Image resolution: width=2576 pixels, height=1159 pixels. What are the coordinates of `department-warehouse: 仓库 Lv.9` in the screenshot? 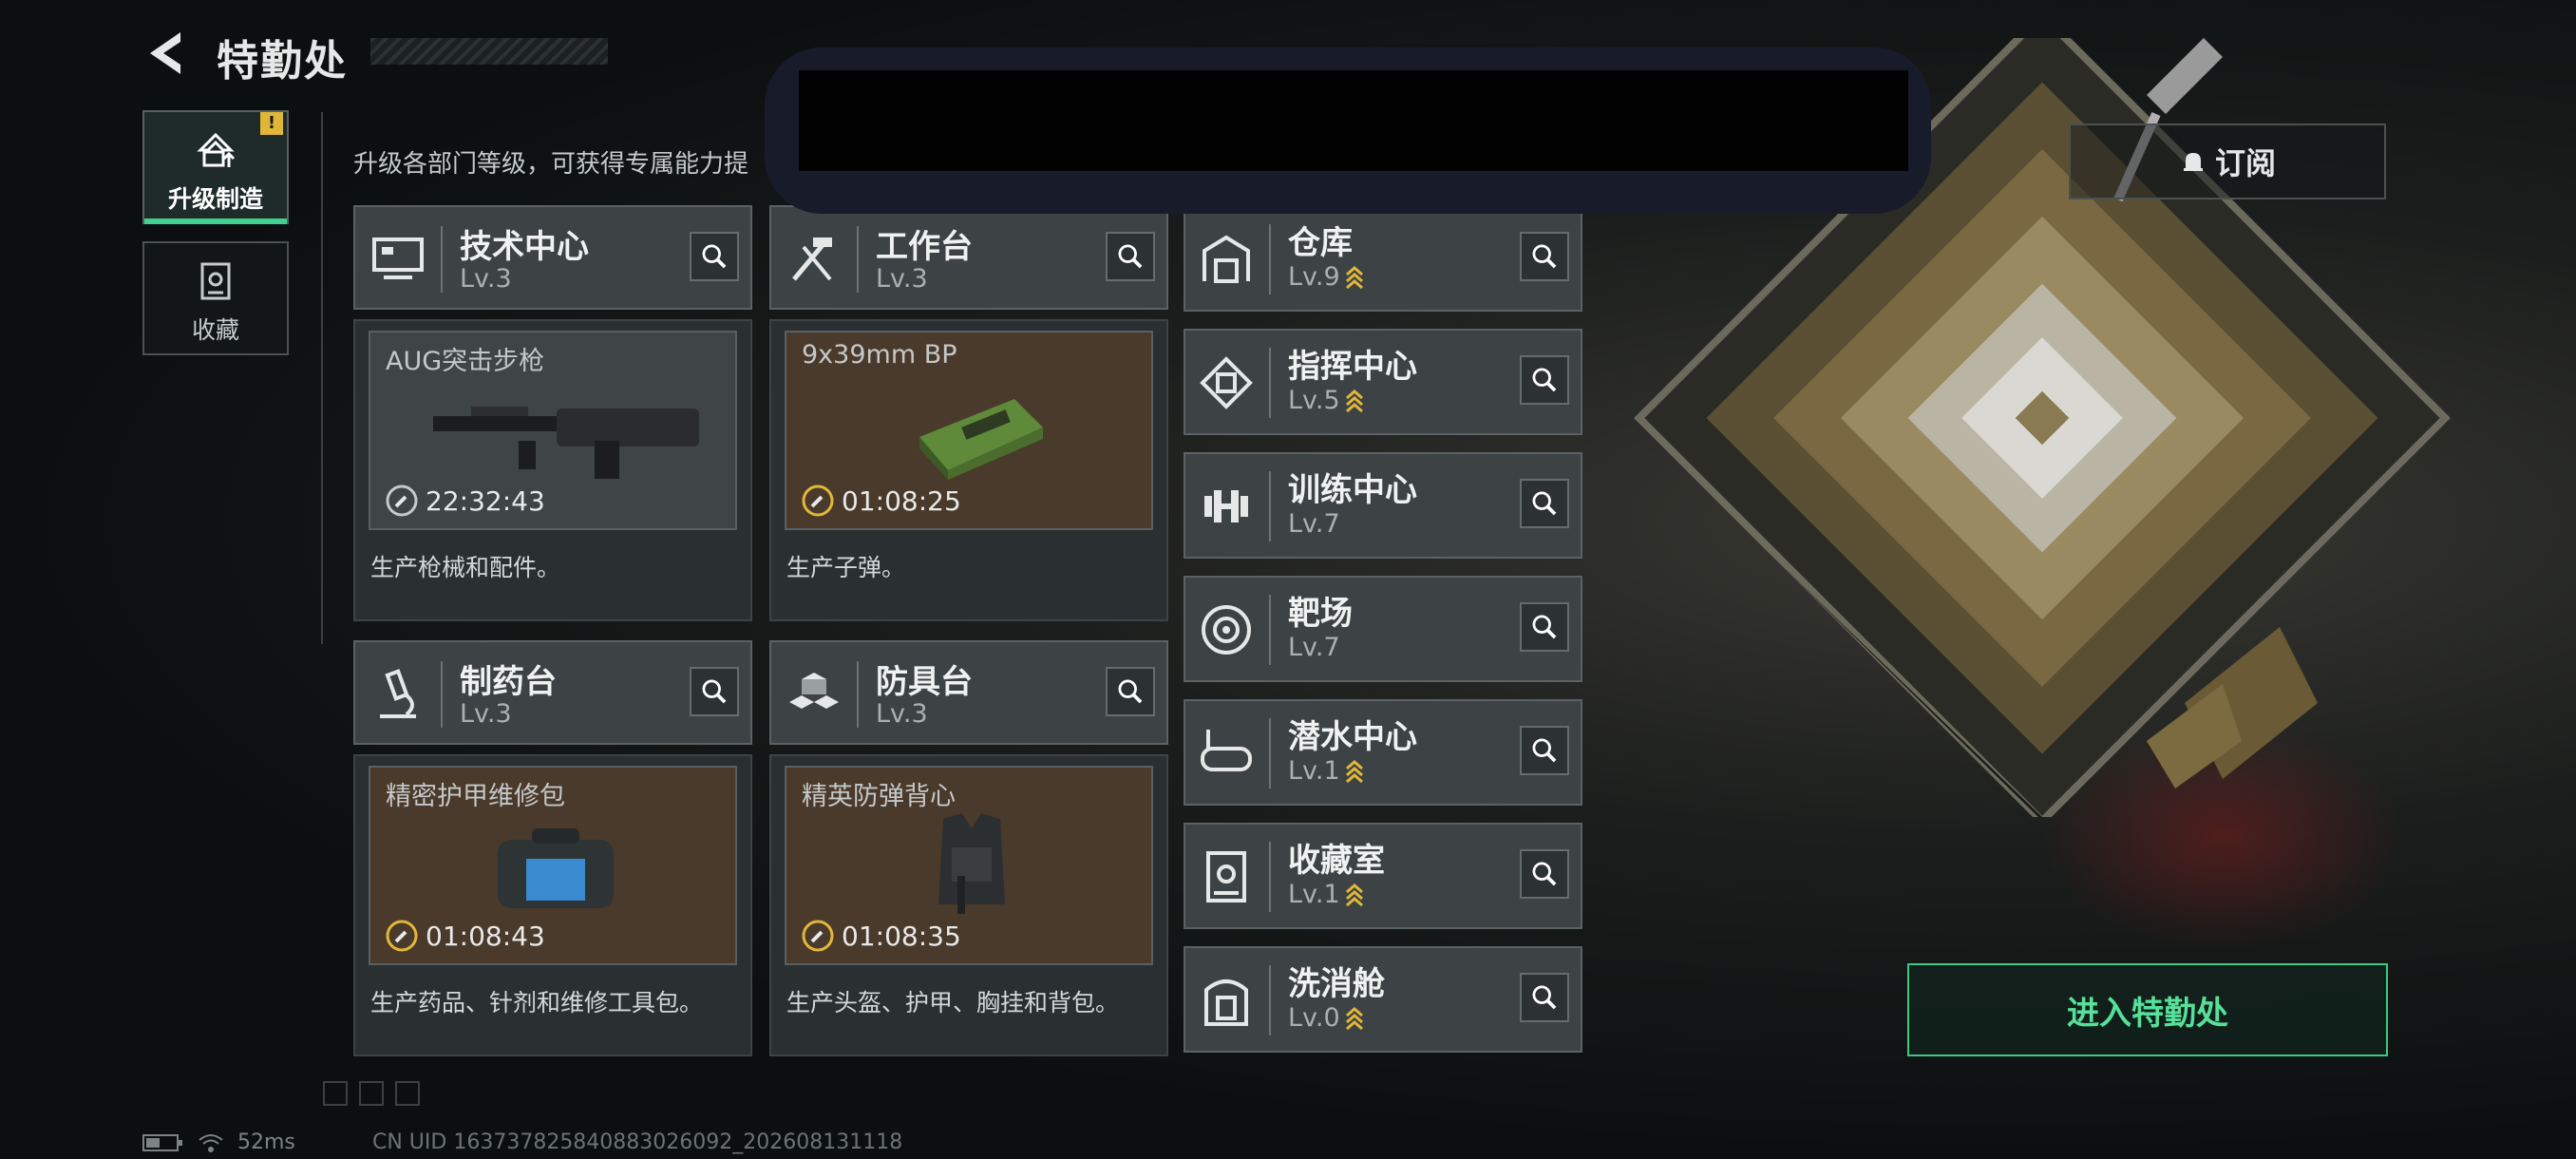 It's located at (1383, 258).